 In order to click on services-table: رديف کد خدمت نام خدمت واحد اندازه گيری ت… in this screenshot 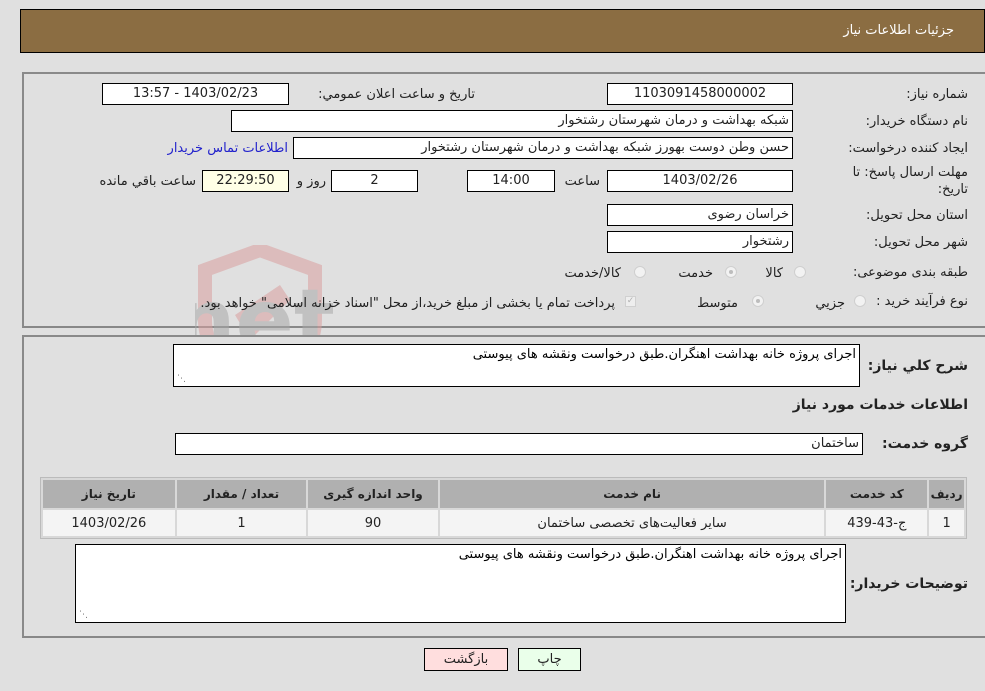, I will do `click(503, 508)`.